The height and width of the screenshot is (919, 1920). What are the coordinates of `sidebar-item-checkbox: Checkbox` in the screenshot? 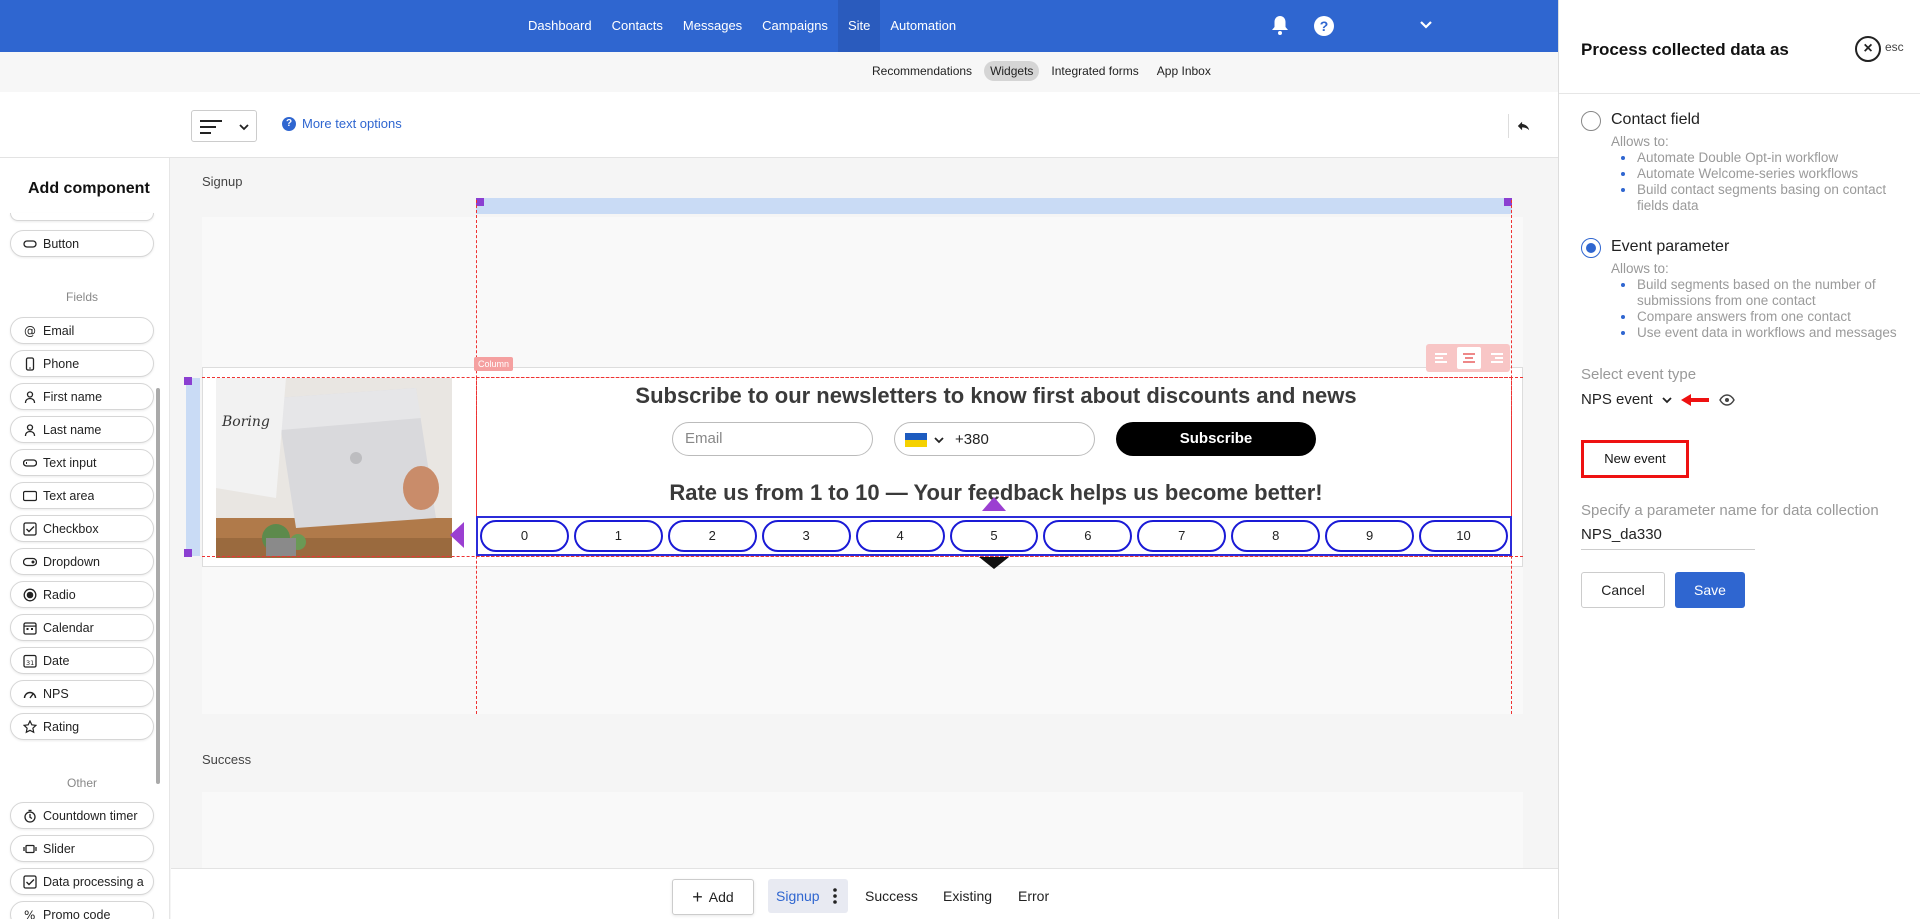 It's located at (82, 528).